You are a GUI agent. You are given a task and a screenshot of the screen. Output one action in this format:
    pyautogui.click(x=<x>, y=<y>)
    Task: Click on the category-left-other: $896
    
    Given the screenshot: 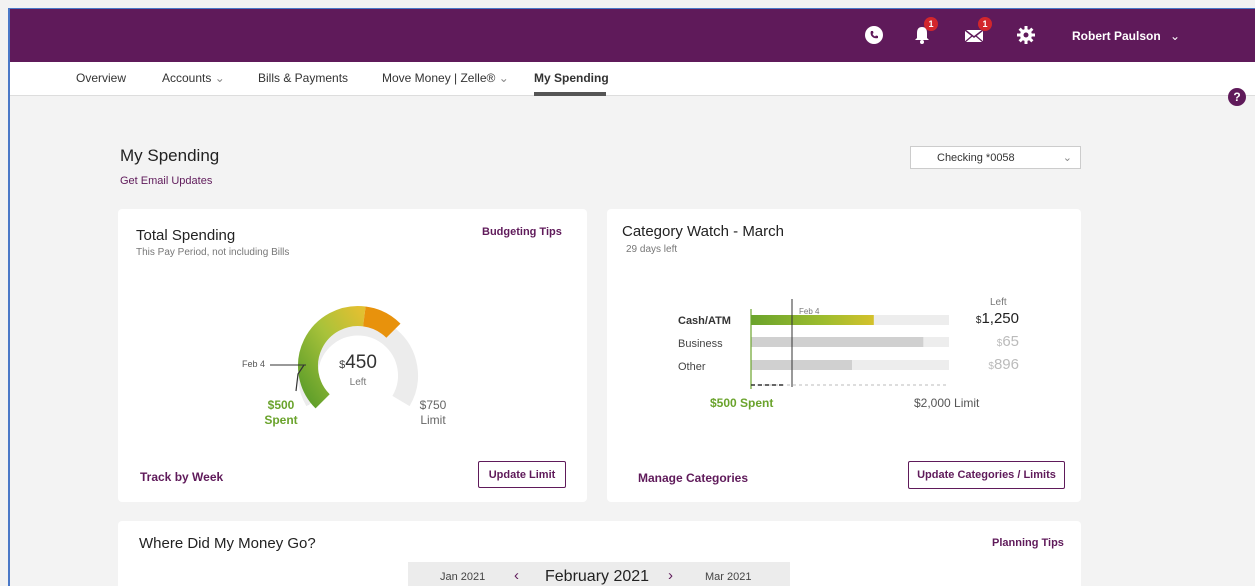 What is the action you would take?
    pyautogui.click(x=1003, y=364)
    